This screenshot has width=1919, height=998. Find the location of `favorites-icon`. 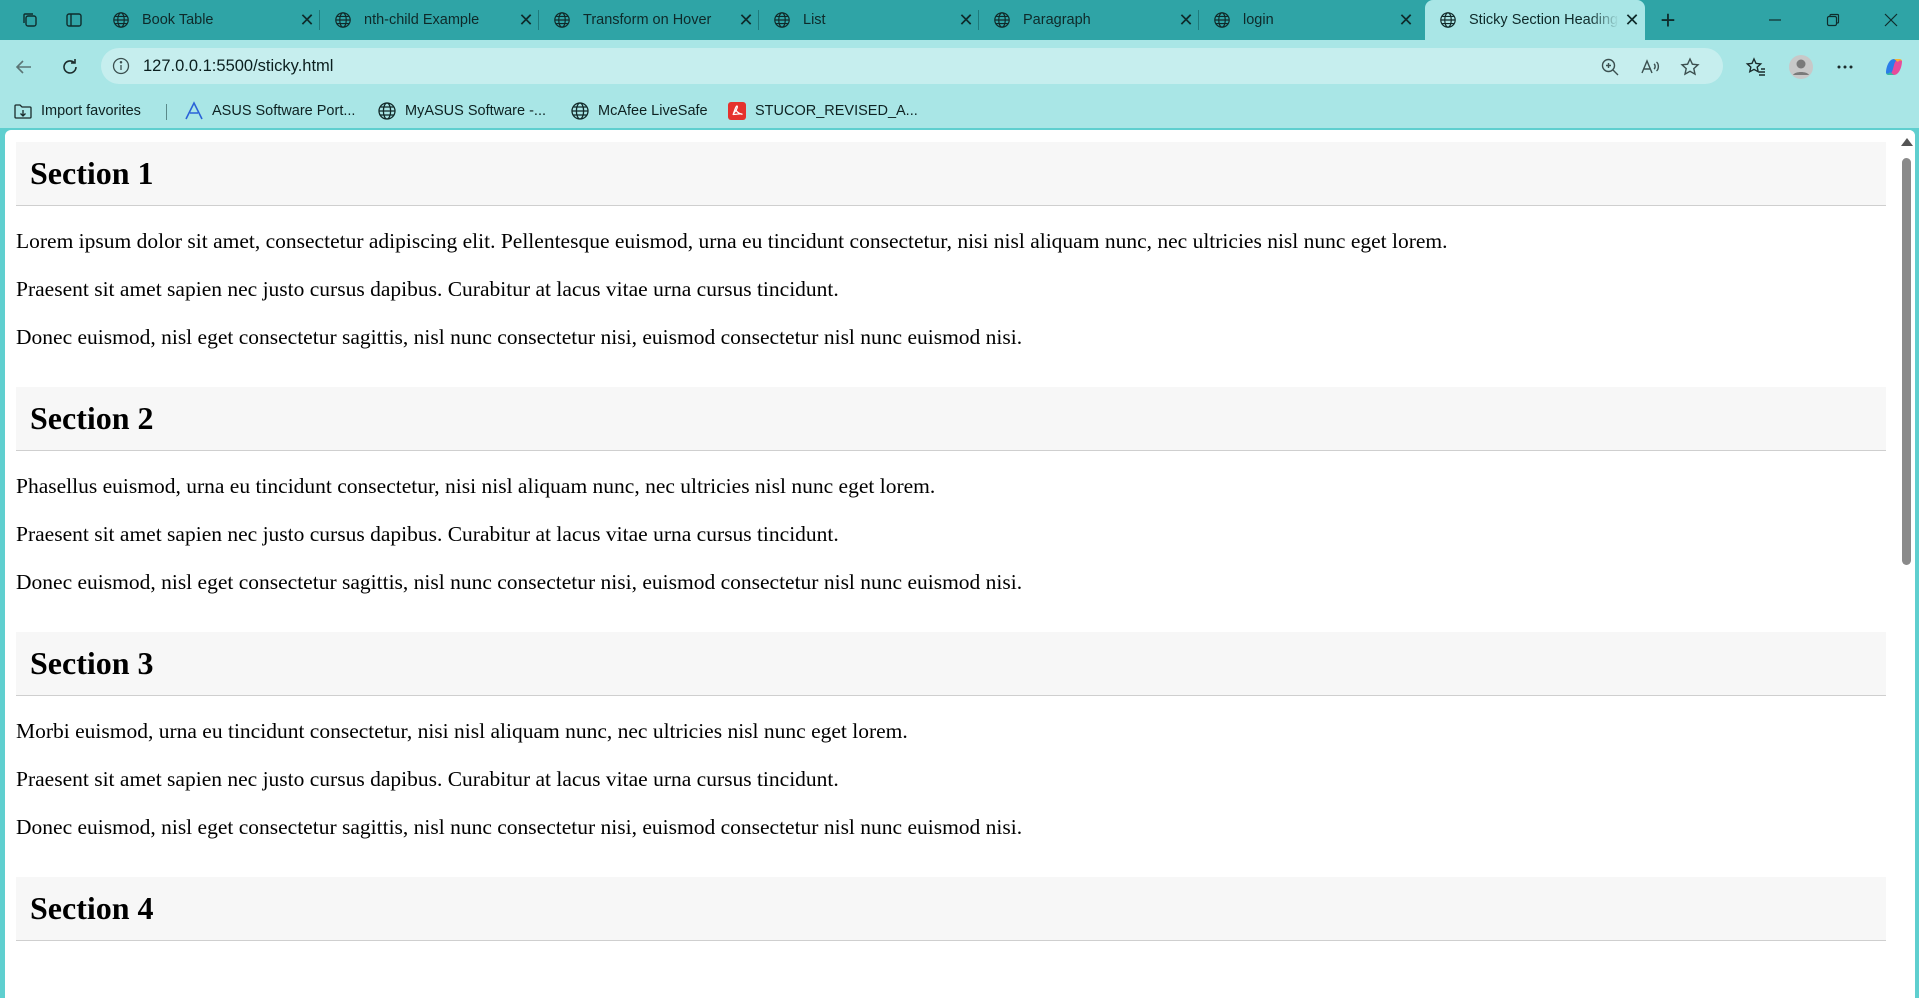

favorites-icon is located at coordinates (1756, 67).